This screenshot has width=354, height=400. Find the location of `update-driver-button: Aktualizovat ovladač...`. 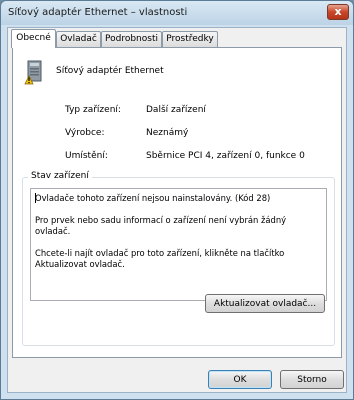

update-driver-button: Aktualizovat ovladač... is located at coordinates (265, 303).